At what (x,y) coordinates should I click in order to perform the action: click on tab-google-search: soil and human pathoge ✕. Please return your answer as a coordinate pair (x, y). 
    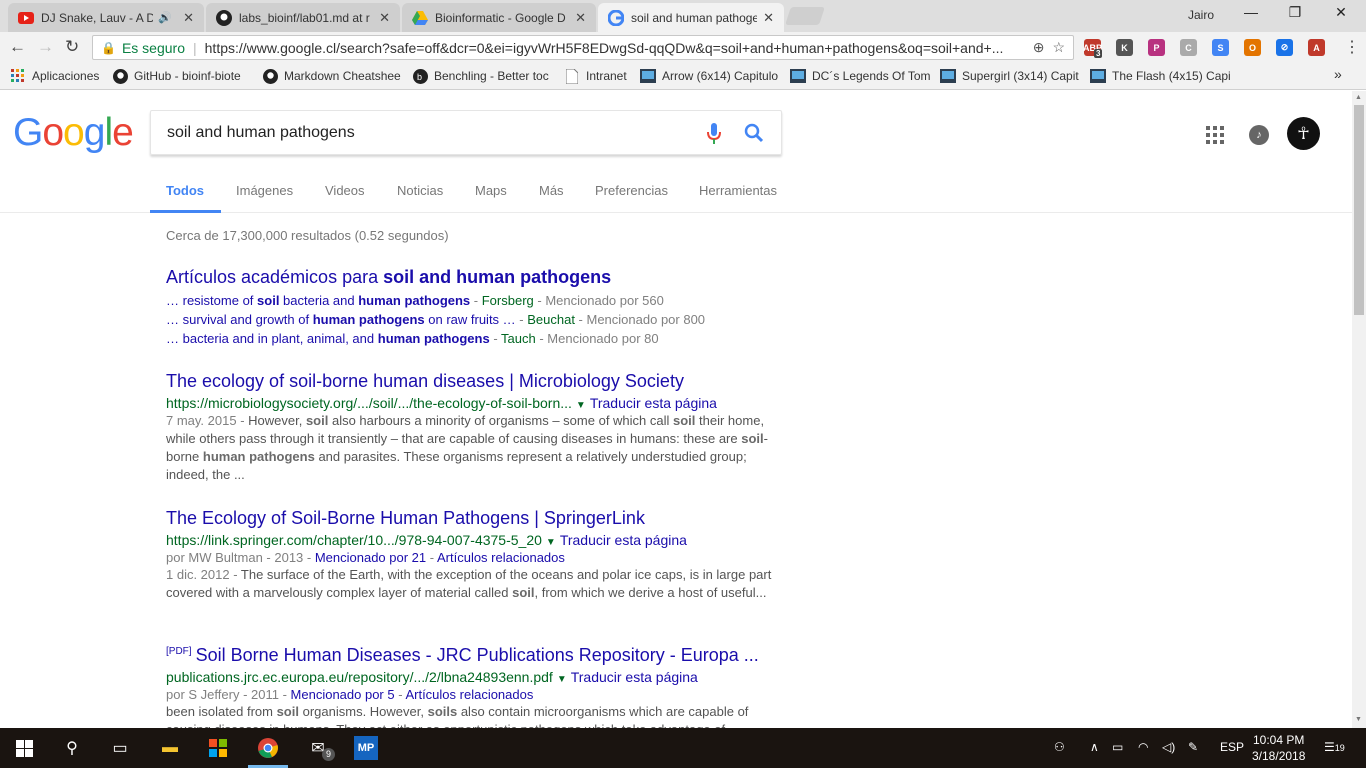
    Looking at the image, I should click on (691, 17).